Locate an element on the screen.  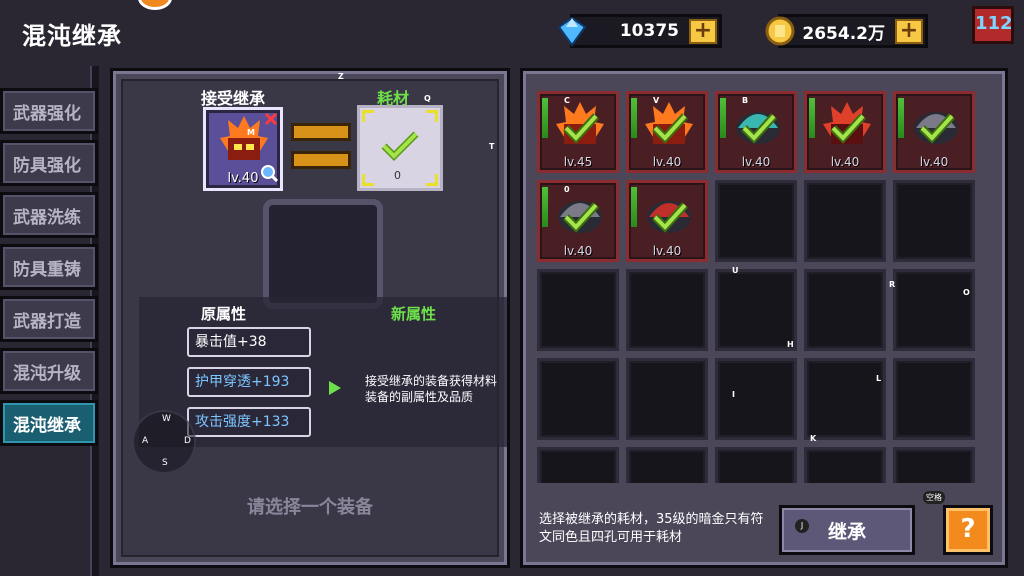
inventory-item-slot: lv.40 B is located at coordinates (756, 132).